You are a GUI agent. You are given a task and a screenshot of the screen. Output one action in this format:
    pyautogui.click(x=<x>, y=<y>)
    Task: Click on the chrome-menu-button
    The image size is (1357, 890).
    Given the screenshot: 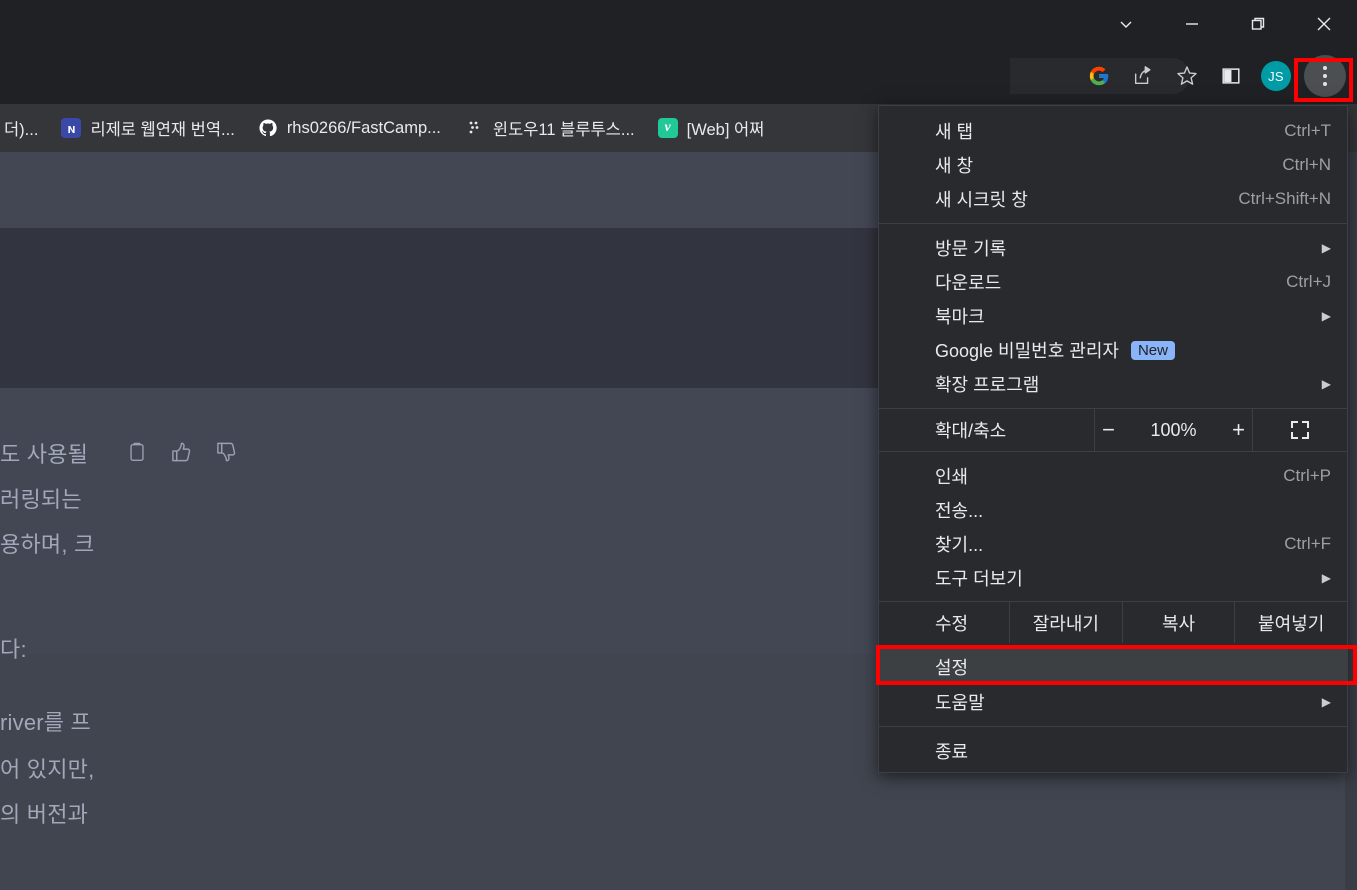 What is the action you would take?
    pyautogui.click(x=1325, y=76)
    